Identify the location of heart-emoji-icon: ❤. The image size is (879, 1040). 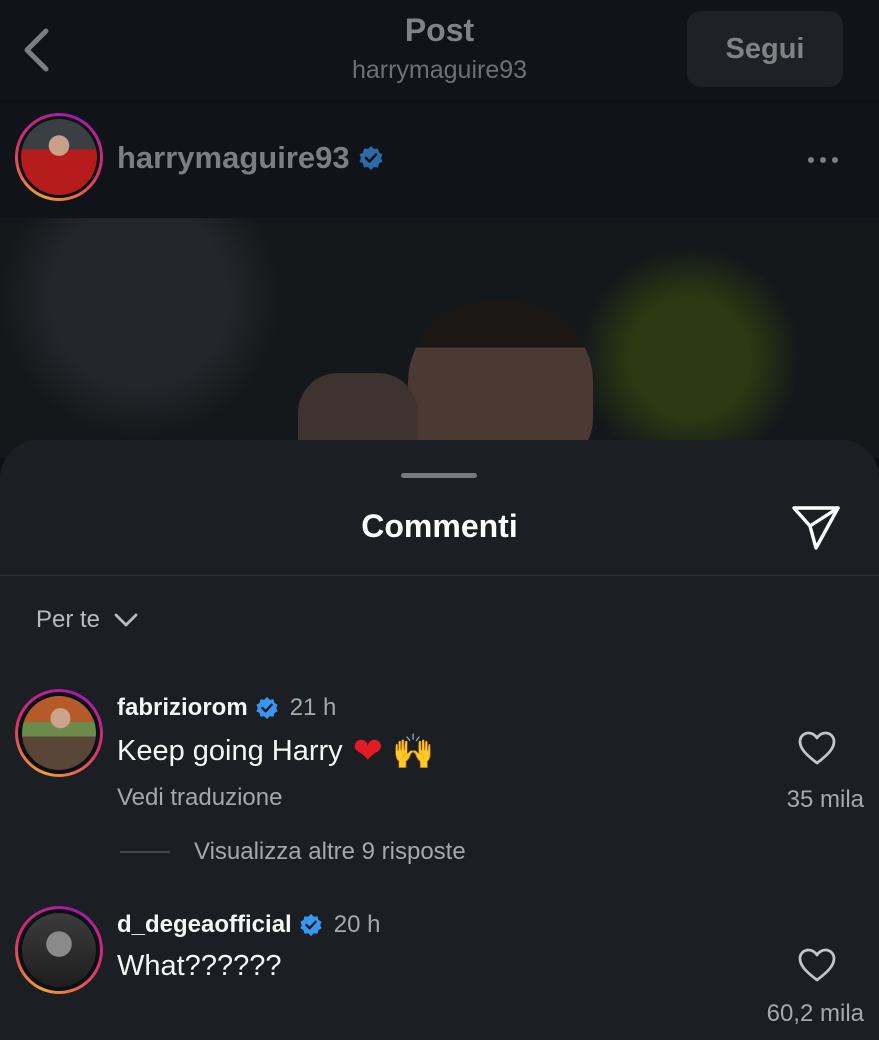
(367, 751).